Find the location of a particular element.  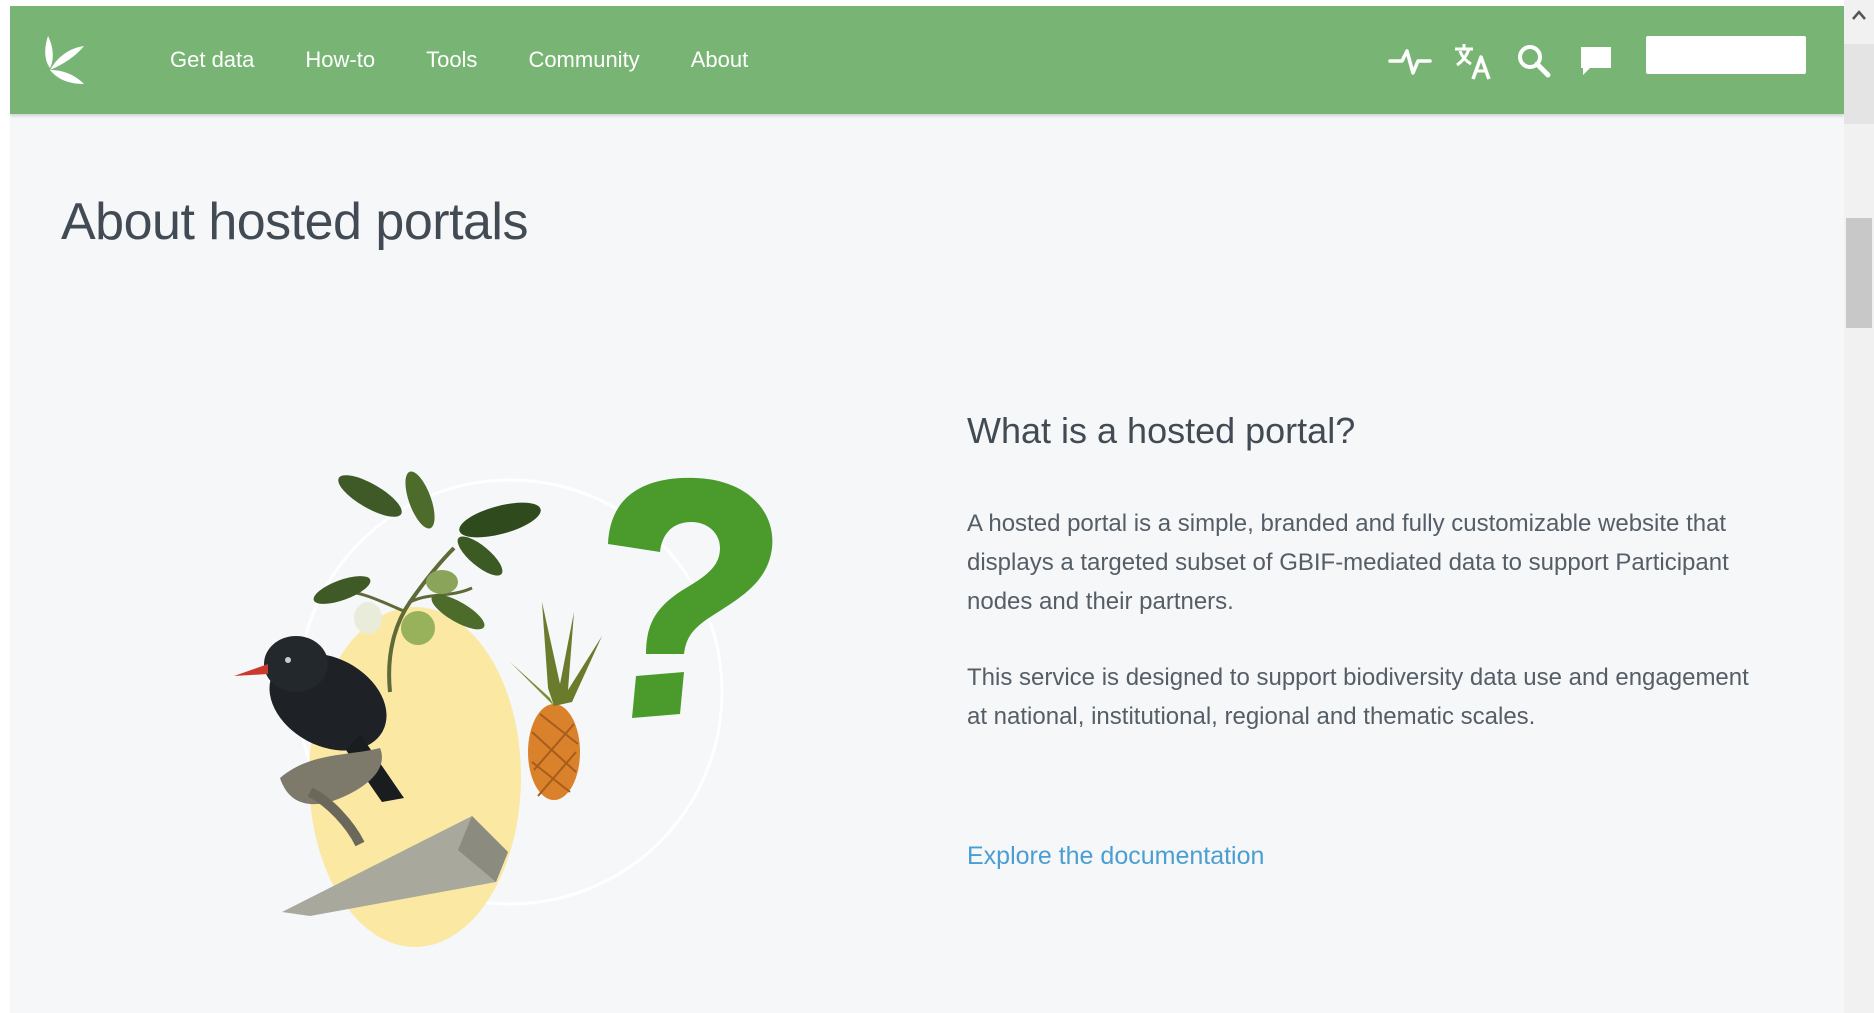

translate-icon is located at coordinates (1472, 61).